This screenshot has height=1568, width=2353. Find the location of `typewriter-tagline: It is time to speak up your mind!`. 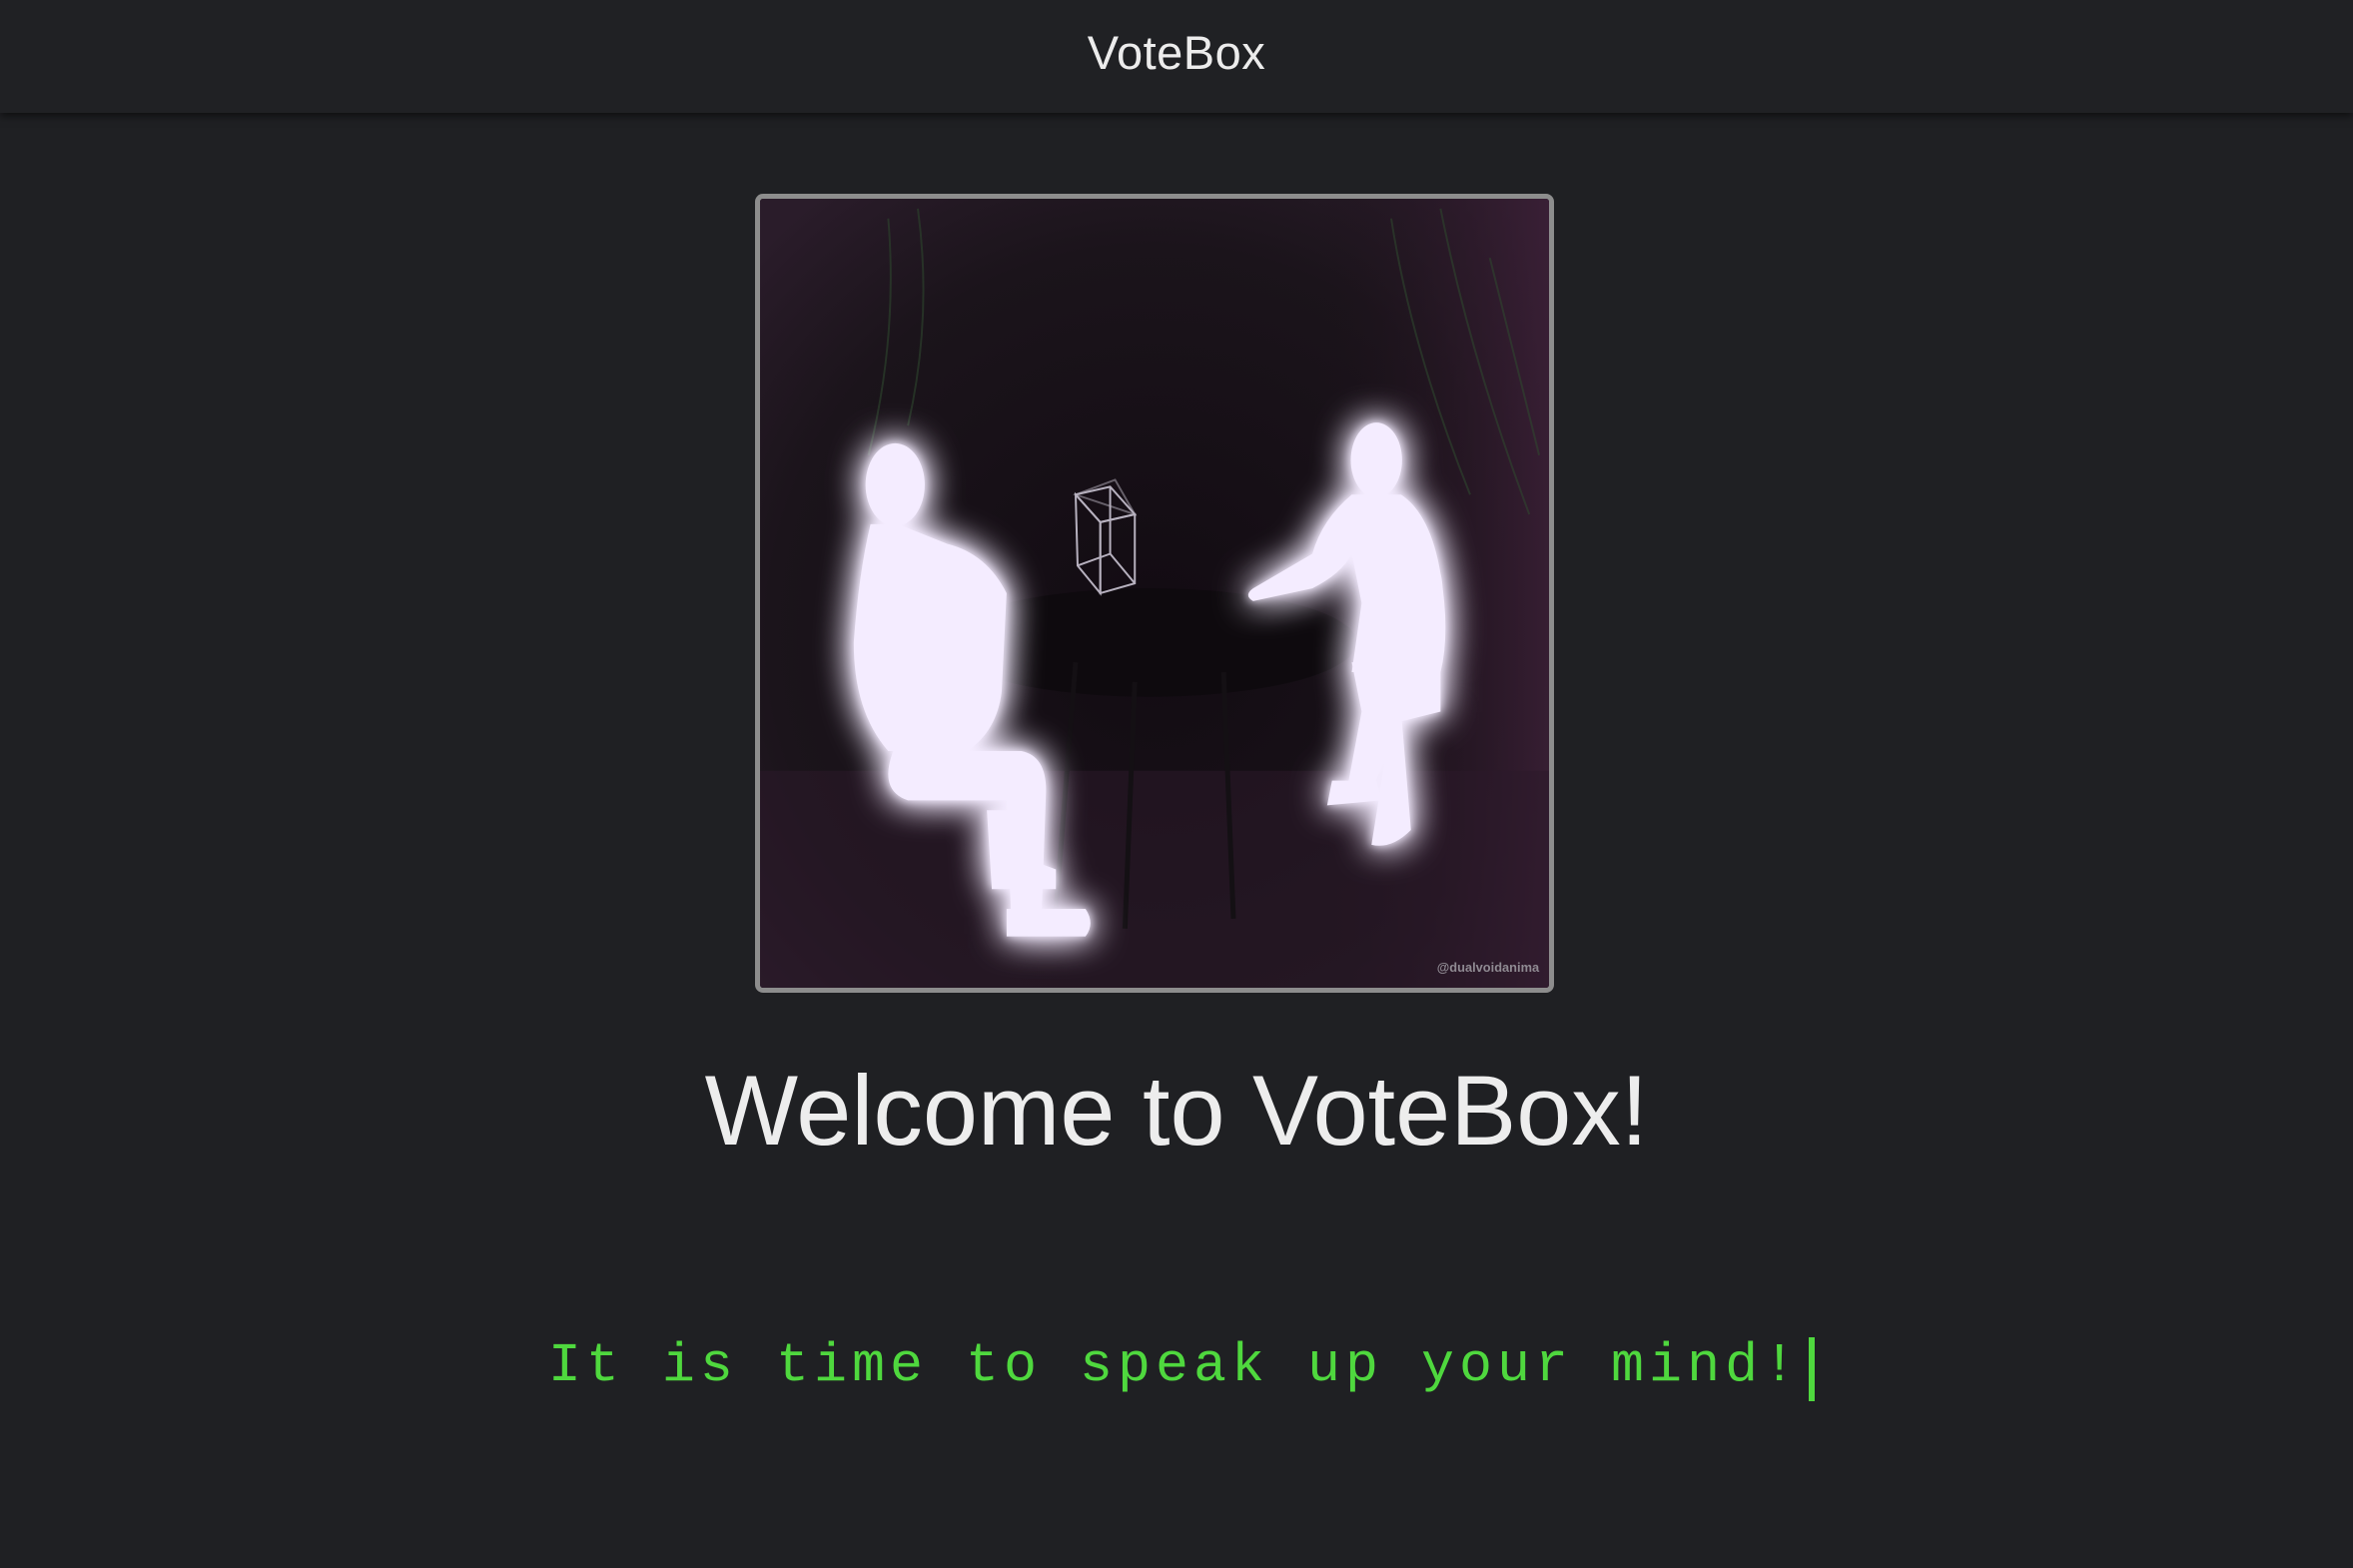

typewriter-tagline: It is time to speak up your mind! is located at coordinates (1174, 1365).